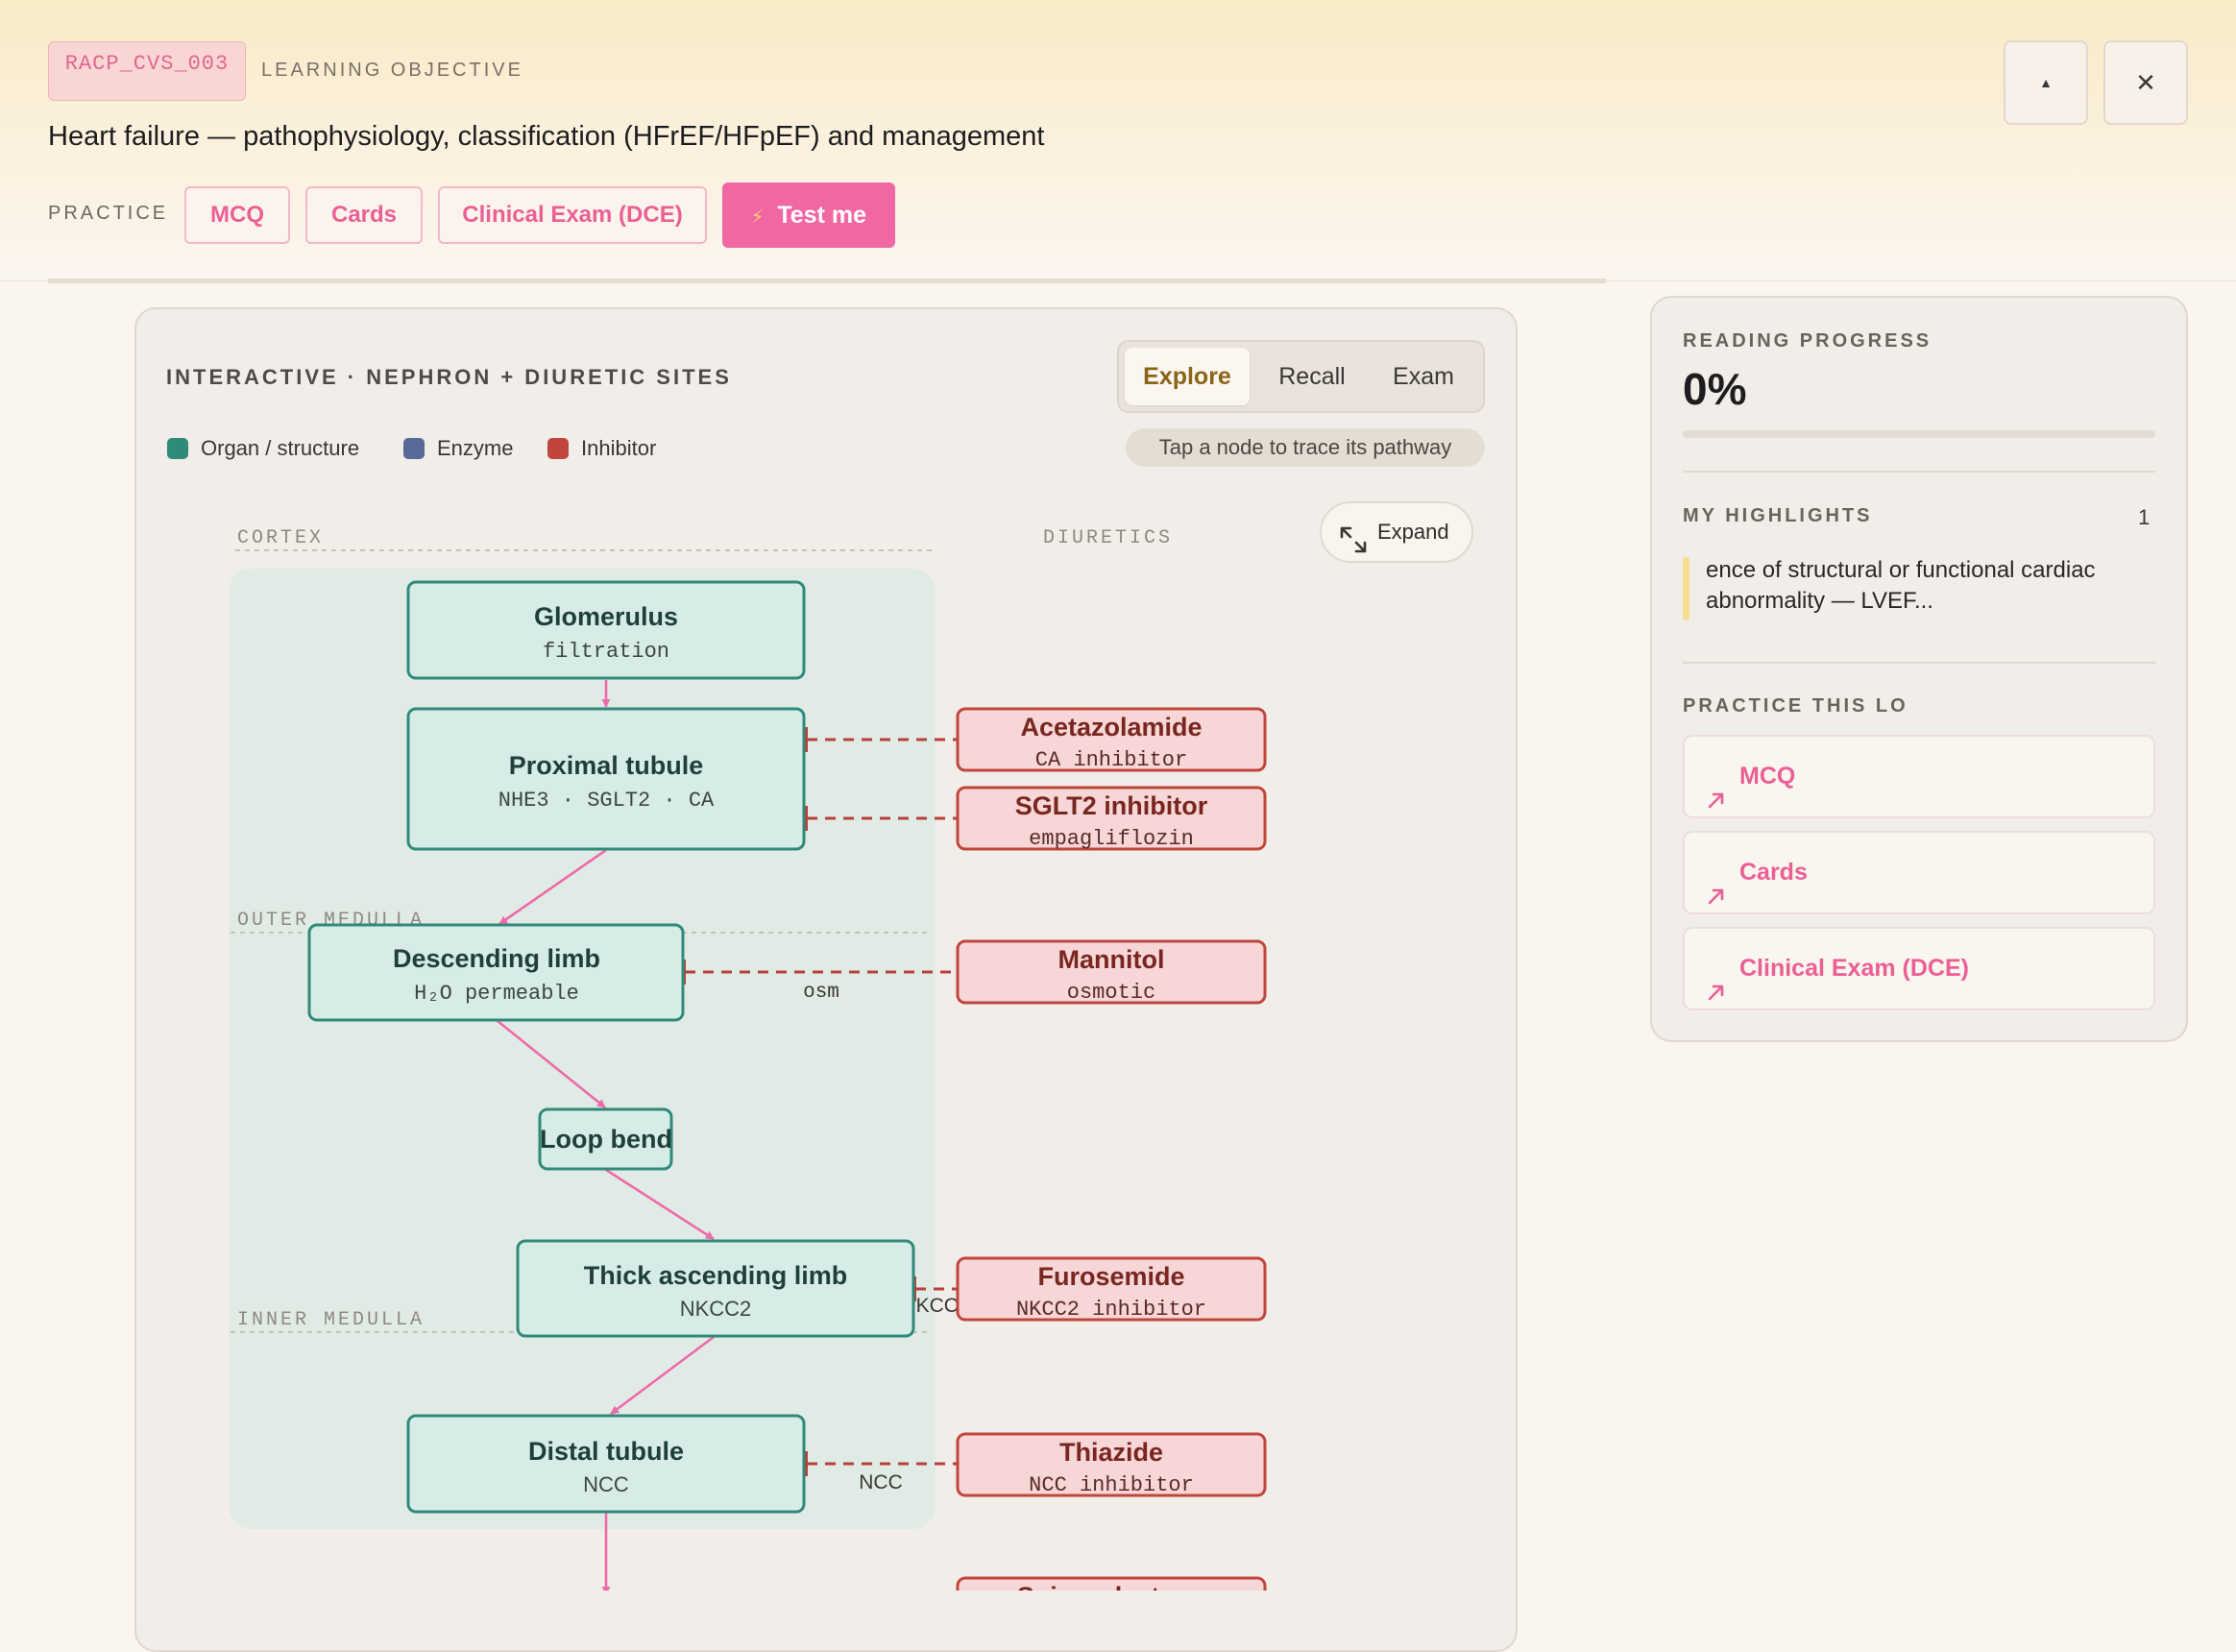  I want to click on drug-furosemide: Furosemide NKCC2 inhibitor, so click(1111, 1289).